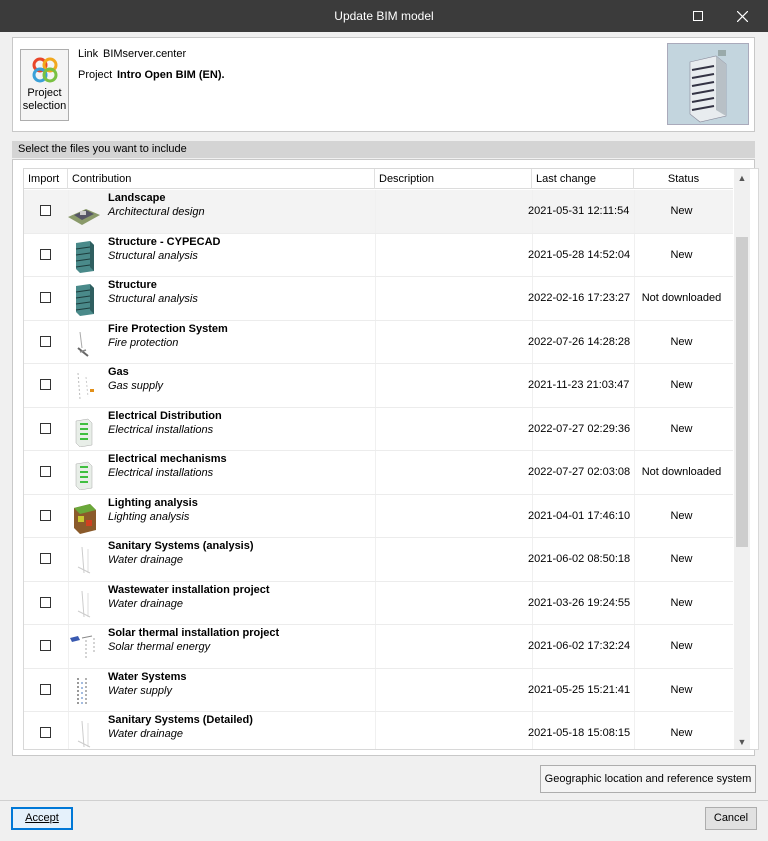 This screenshot has height=841, width=768. What do you see at coordinates (84, 343) in the screenshot?
I see `fire-thumb` at bounding box center [84, 343].